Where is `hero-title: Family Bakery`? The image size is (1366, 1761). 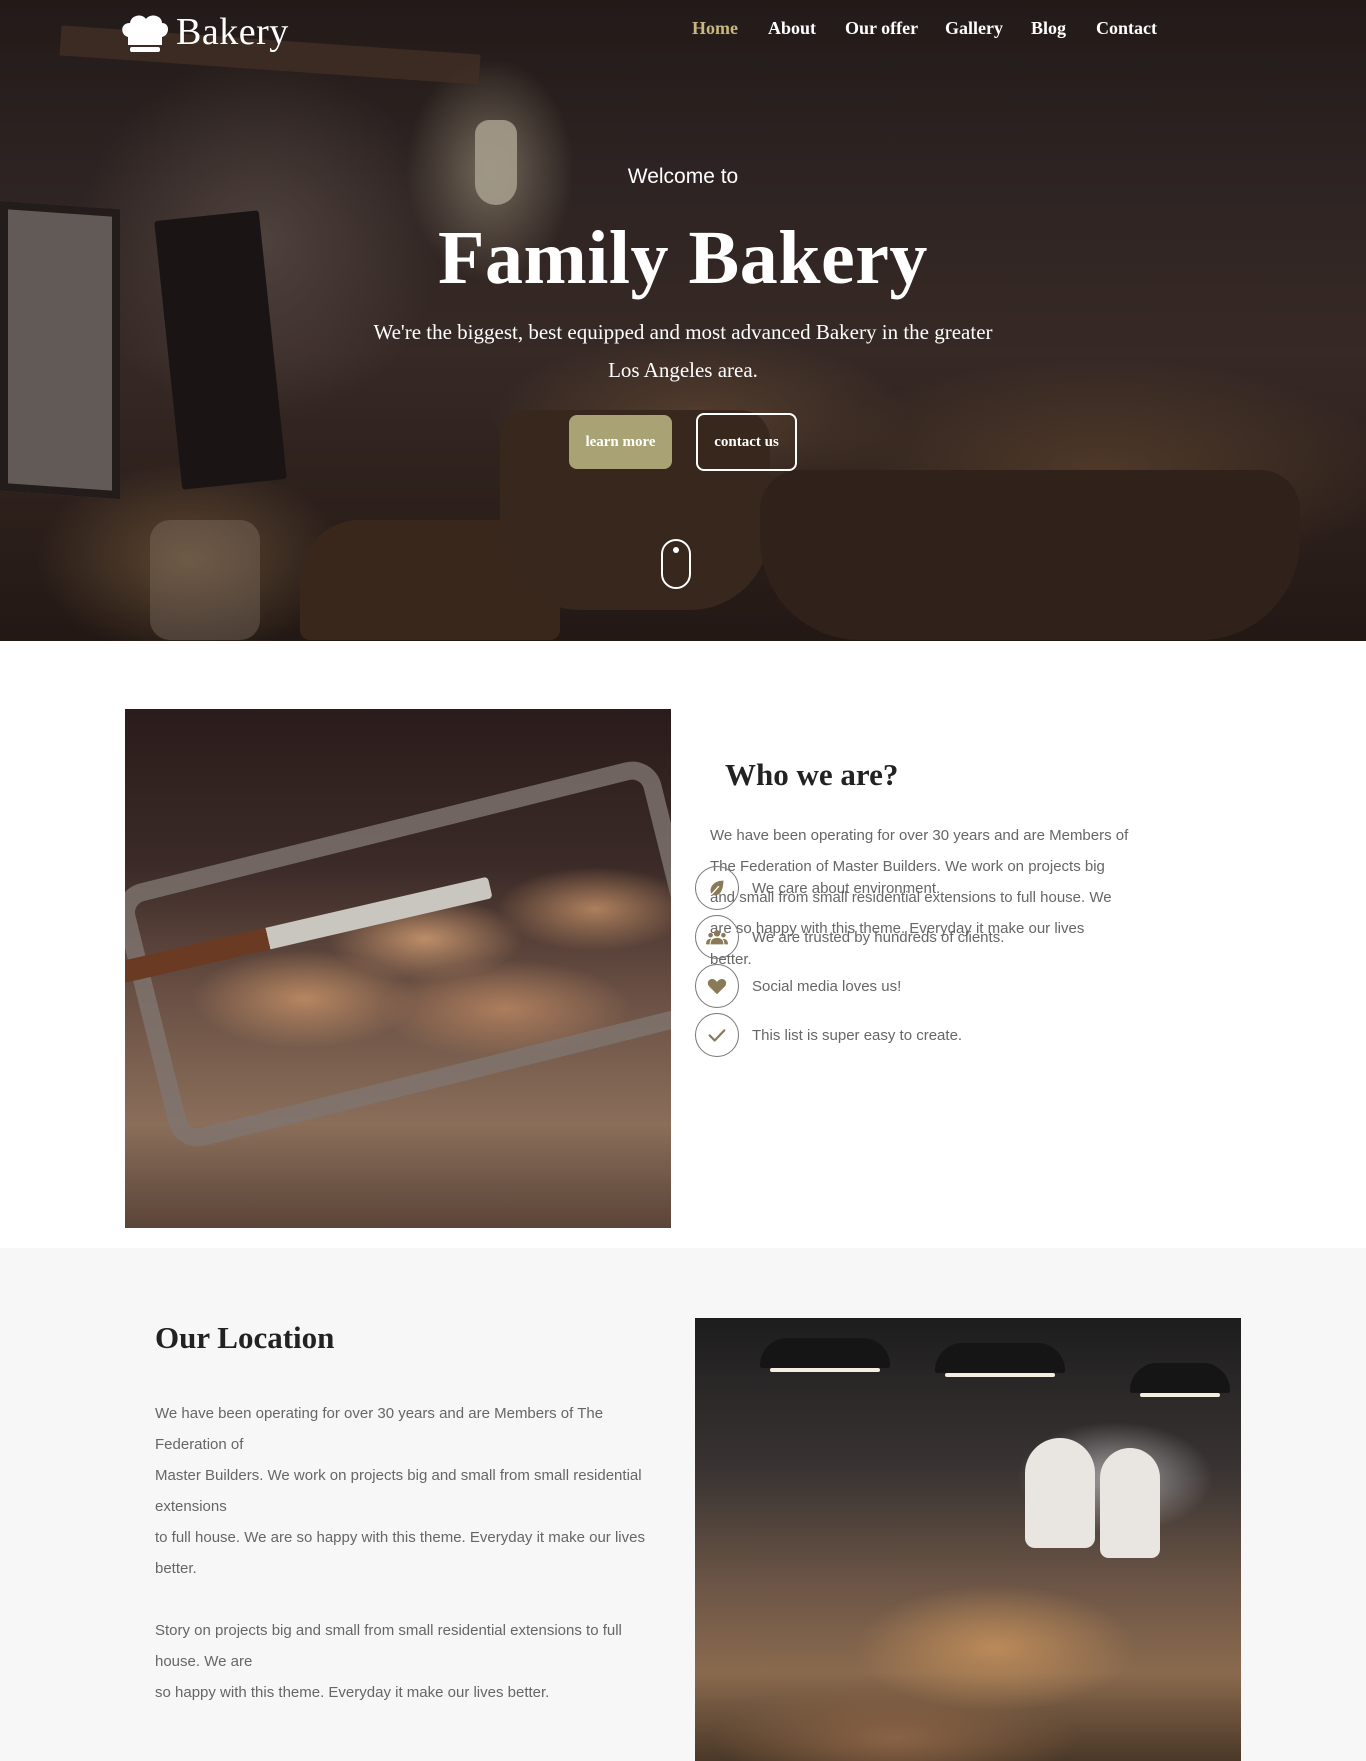
hero-title: Family Bakery is located at coordinates (683, 258).